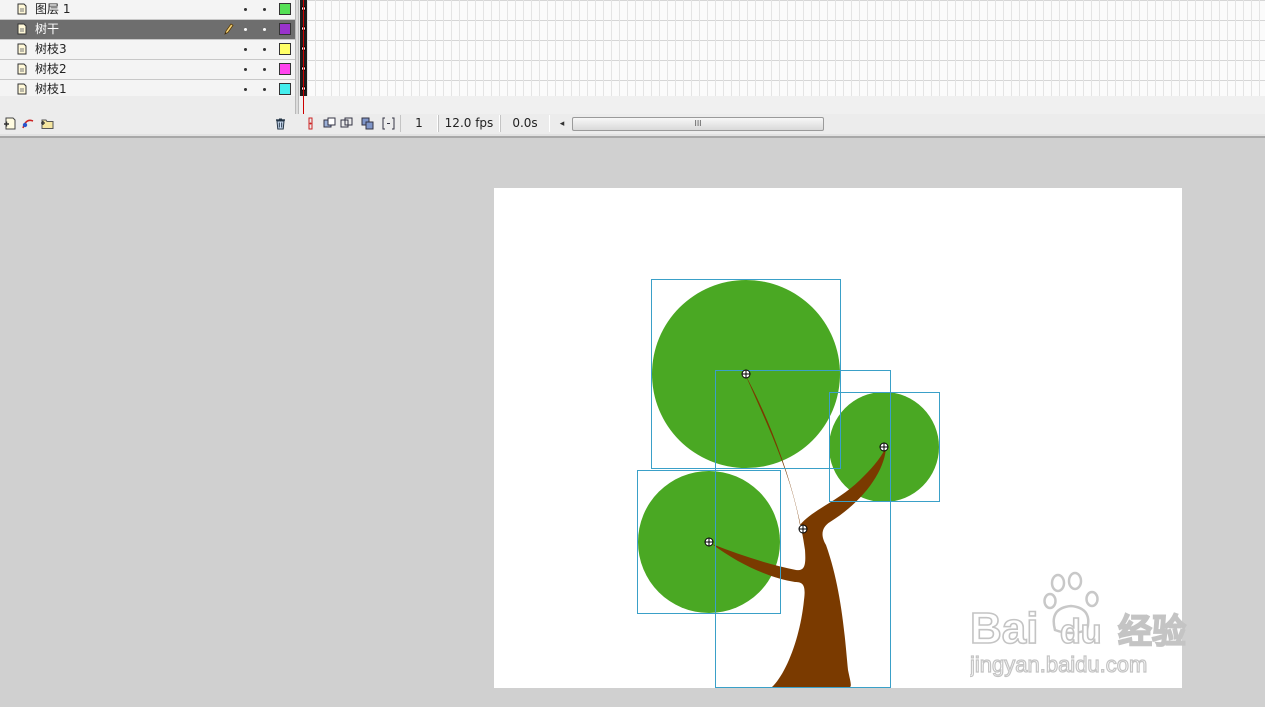 Image resolution: width=1265 pixels, height=707 pixels. Describe the element at coordinates (1152, 631) in the screenshot. I see `watermark-product: 经验` at that location.